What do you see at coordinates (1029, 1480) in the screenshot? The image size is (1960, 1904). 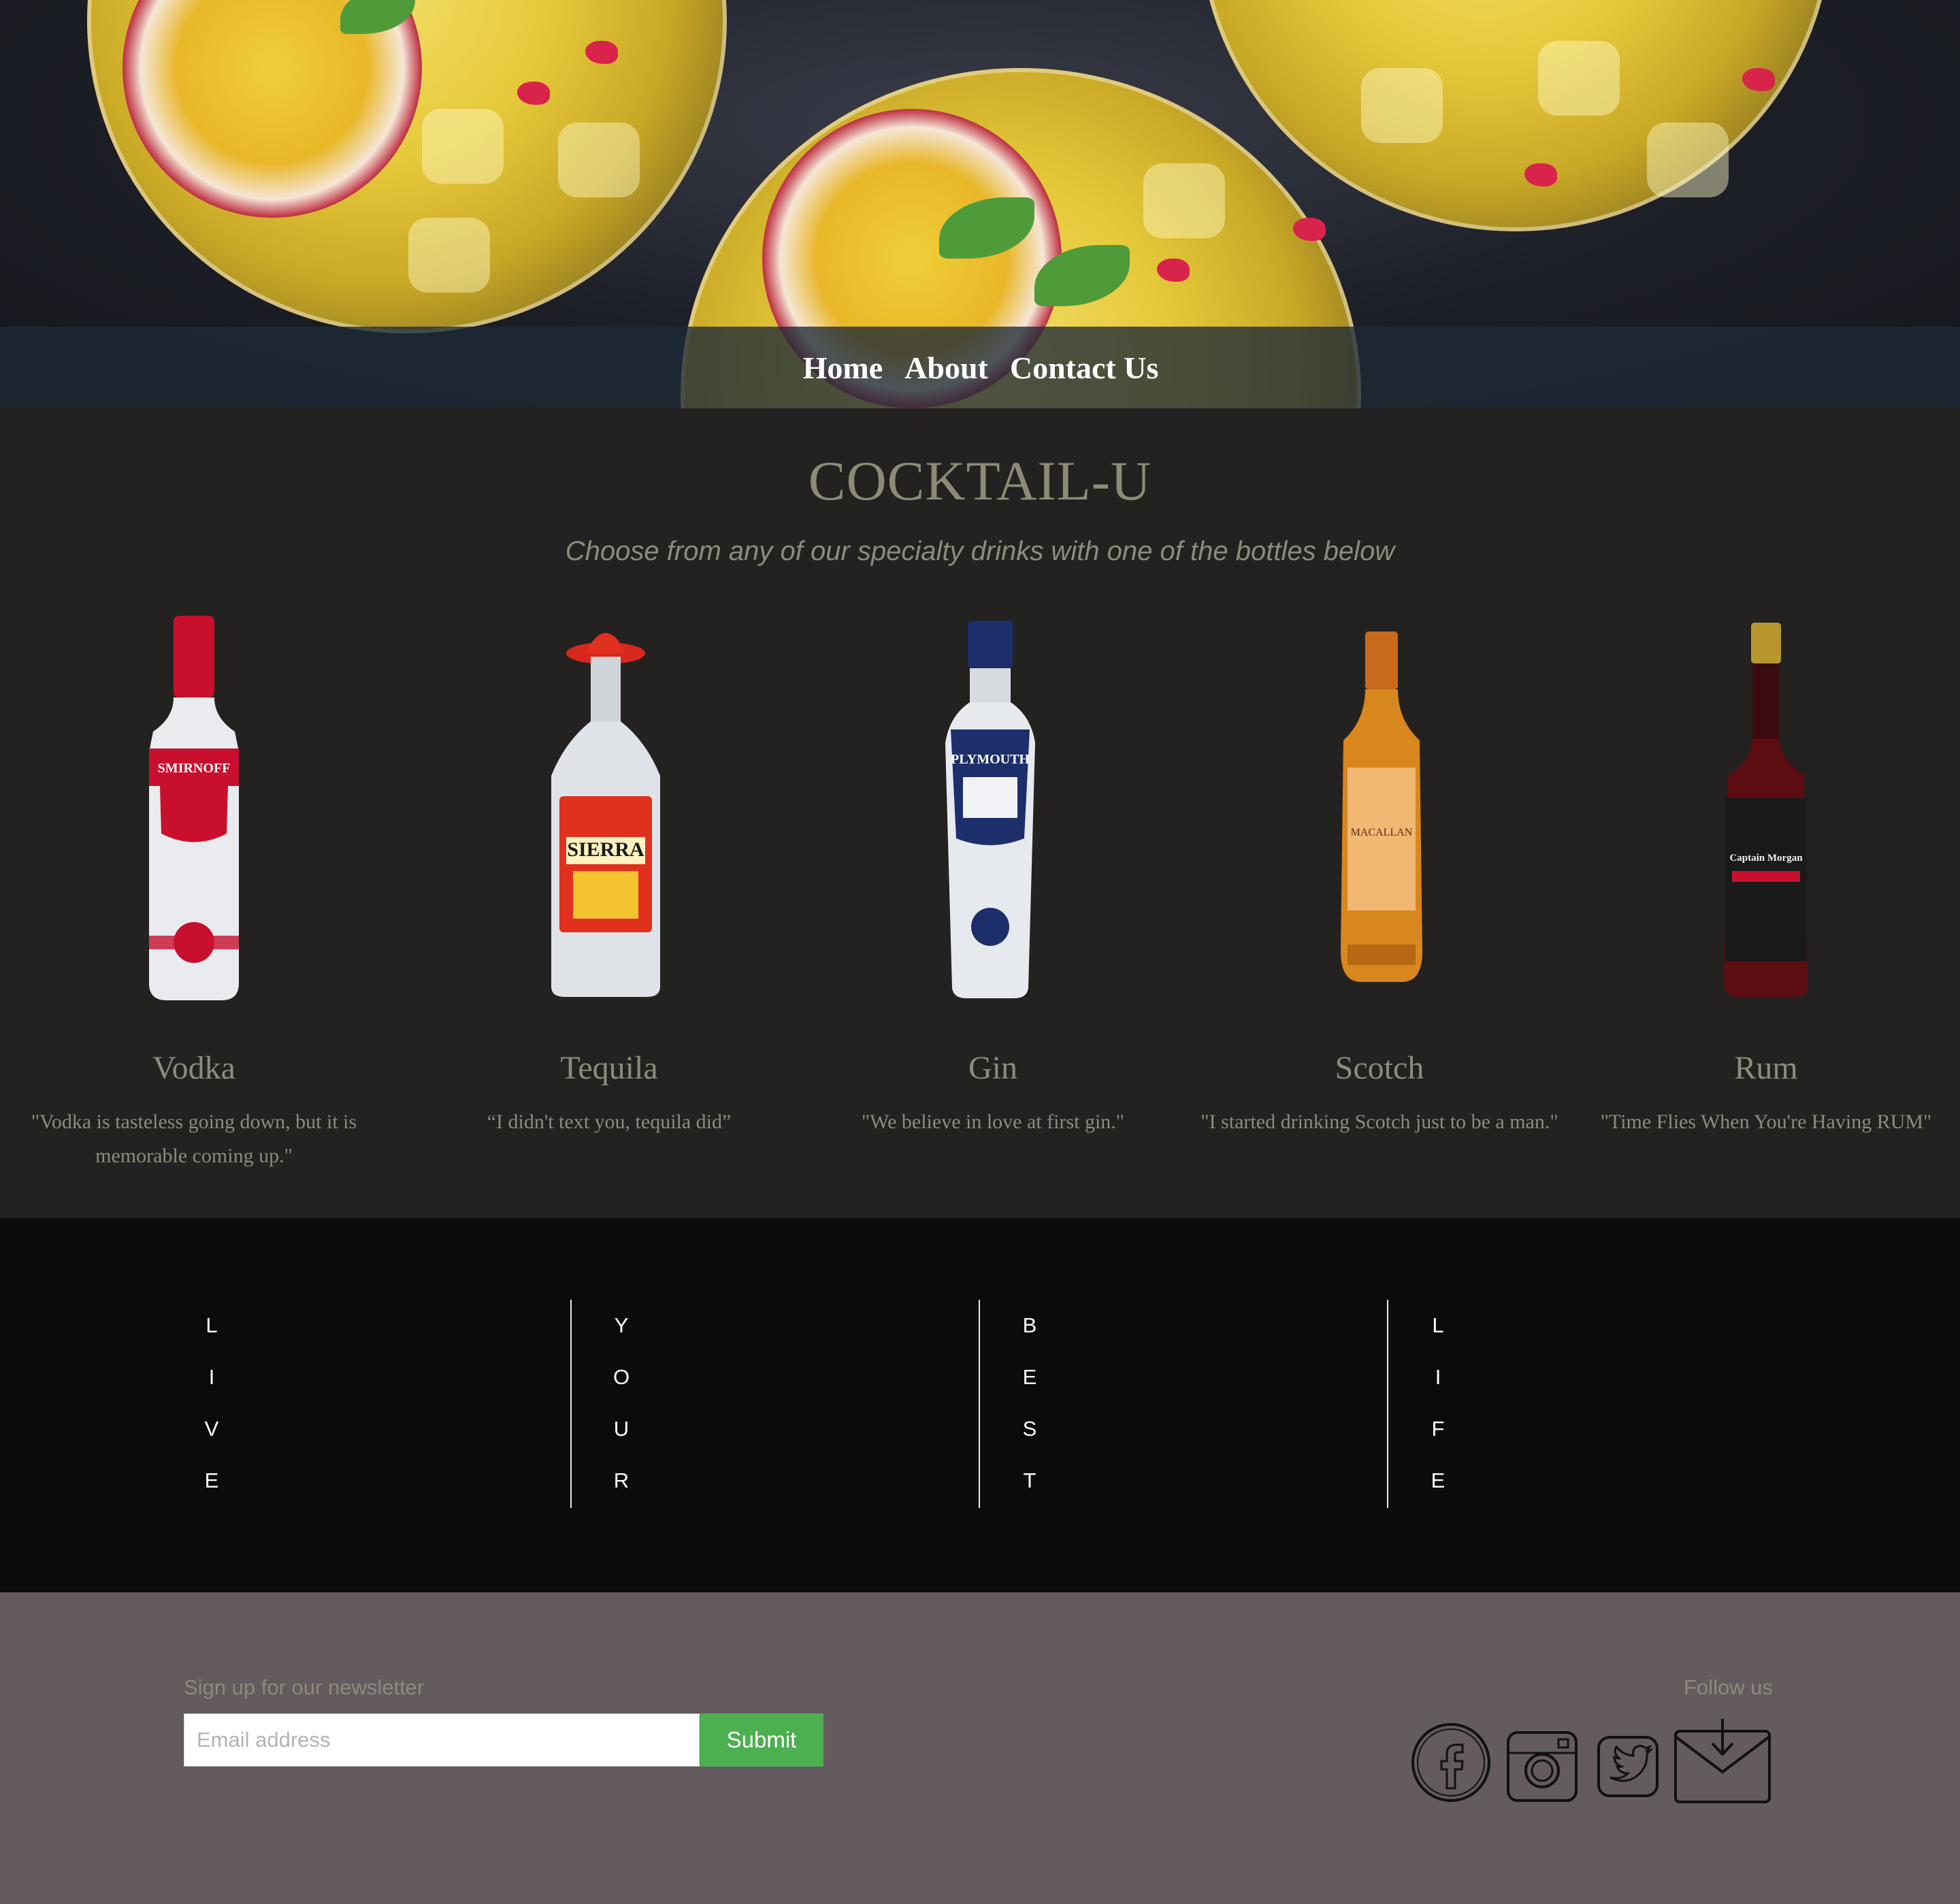 I see `tagline-letter: T` at bounding box center [1029, 1480].